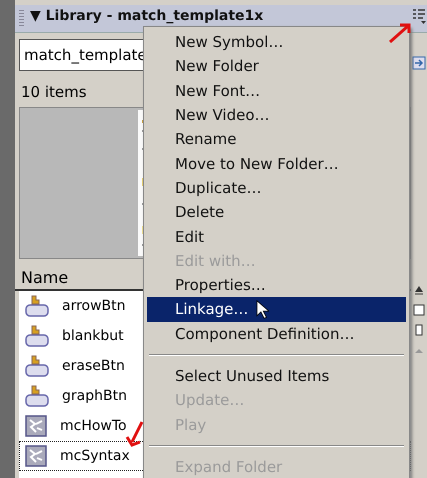 Image resolution: width=427 pixels, height=478 pixels. What do you see at coordinates (95, 456) in the screenshot?
I see `item-name: mcSyntax` at bounding box center [95, 456].